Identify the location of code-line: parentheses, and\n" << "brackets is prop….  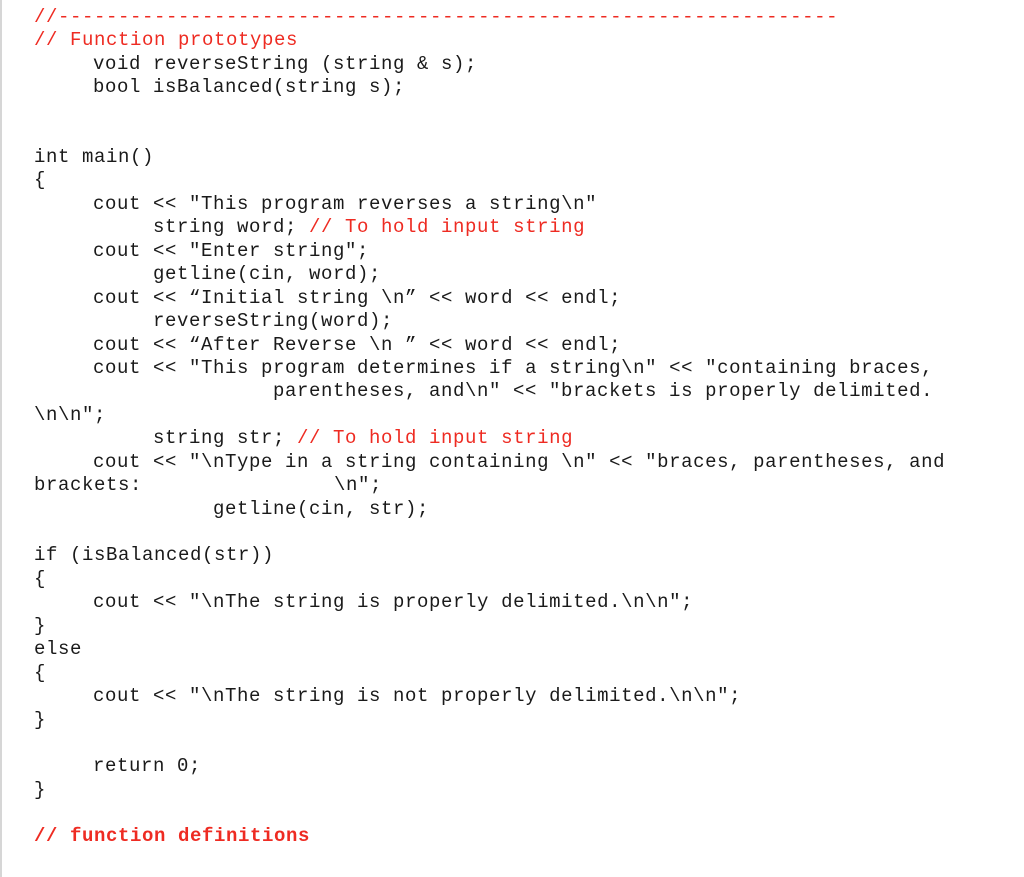
(603, 391).